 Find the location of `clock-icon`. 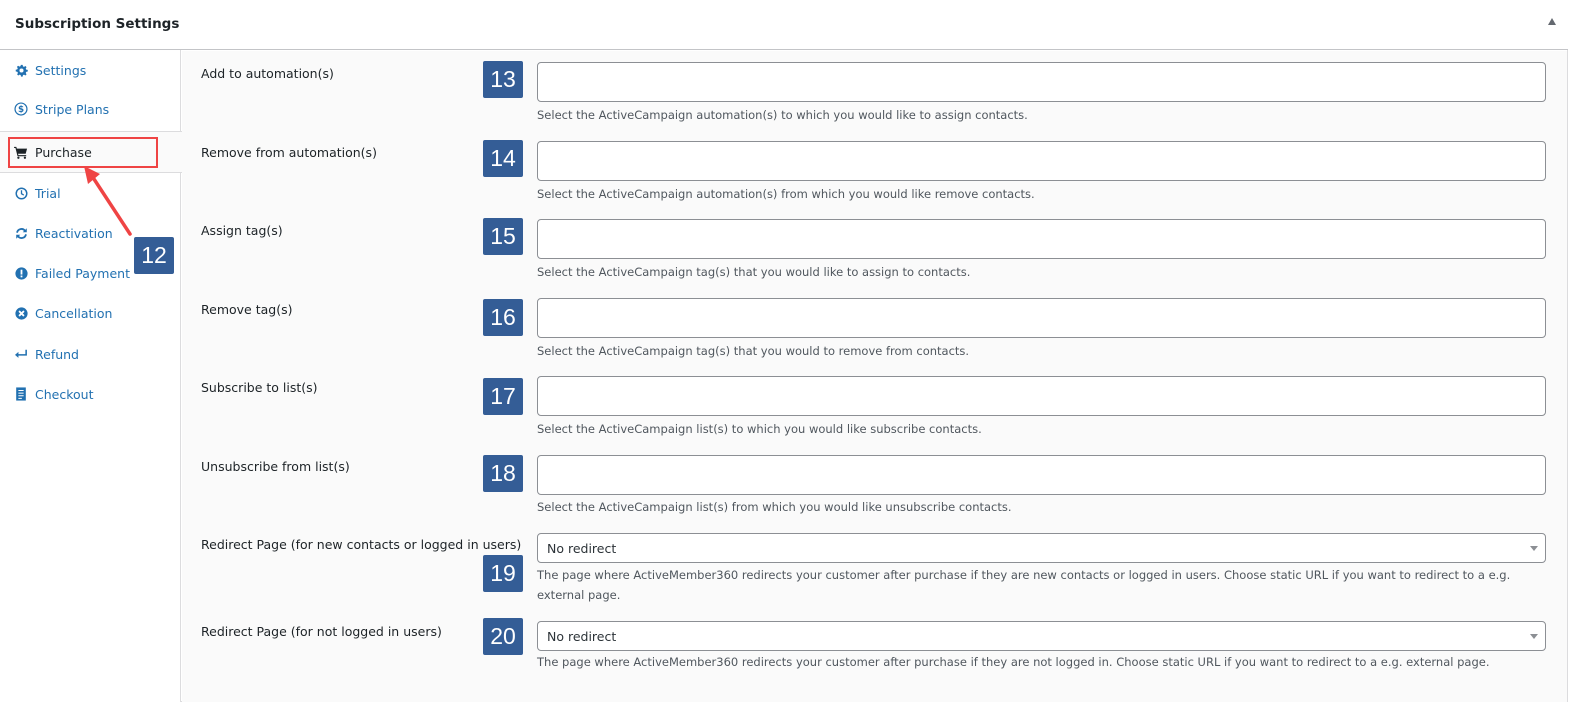

clock-icon is located at coordinates (21, 193).